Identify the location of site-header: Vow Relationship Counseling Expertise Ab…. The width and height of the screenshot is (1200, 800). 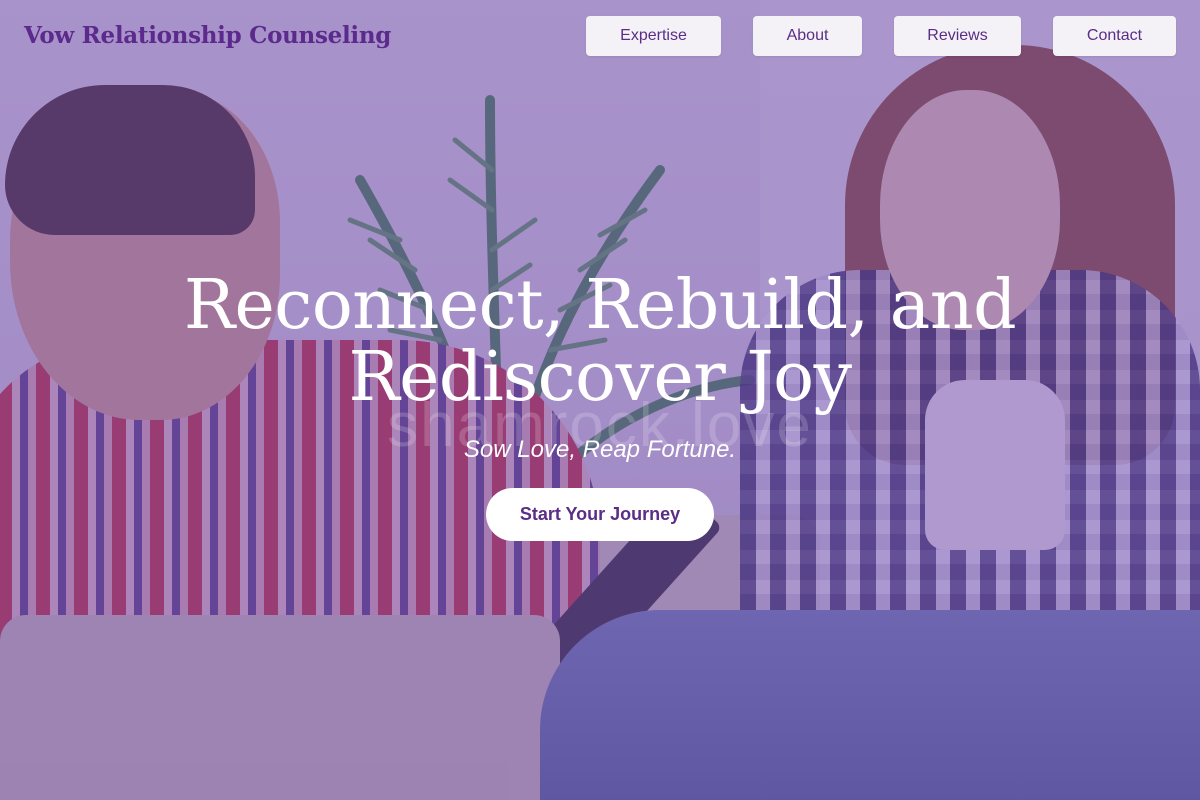
(600, 36).